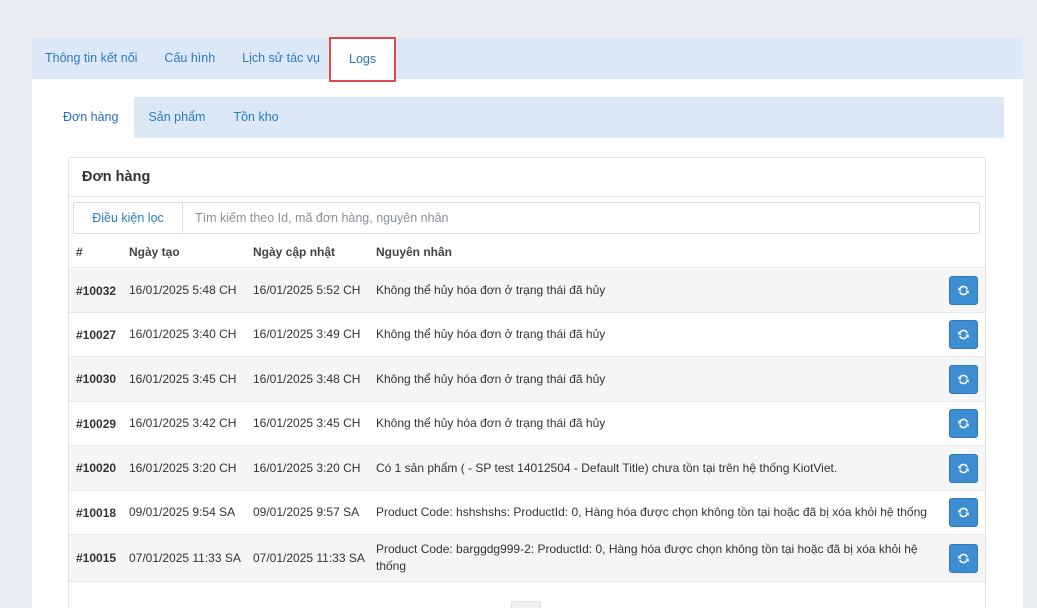 This screenshot has height=608, width=1037. I want to click on tab-task-history: Lịch sử tác vụ, so click(281, 58).